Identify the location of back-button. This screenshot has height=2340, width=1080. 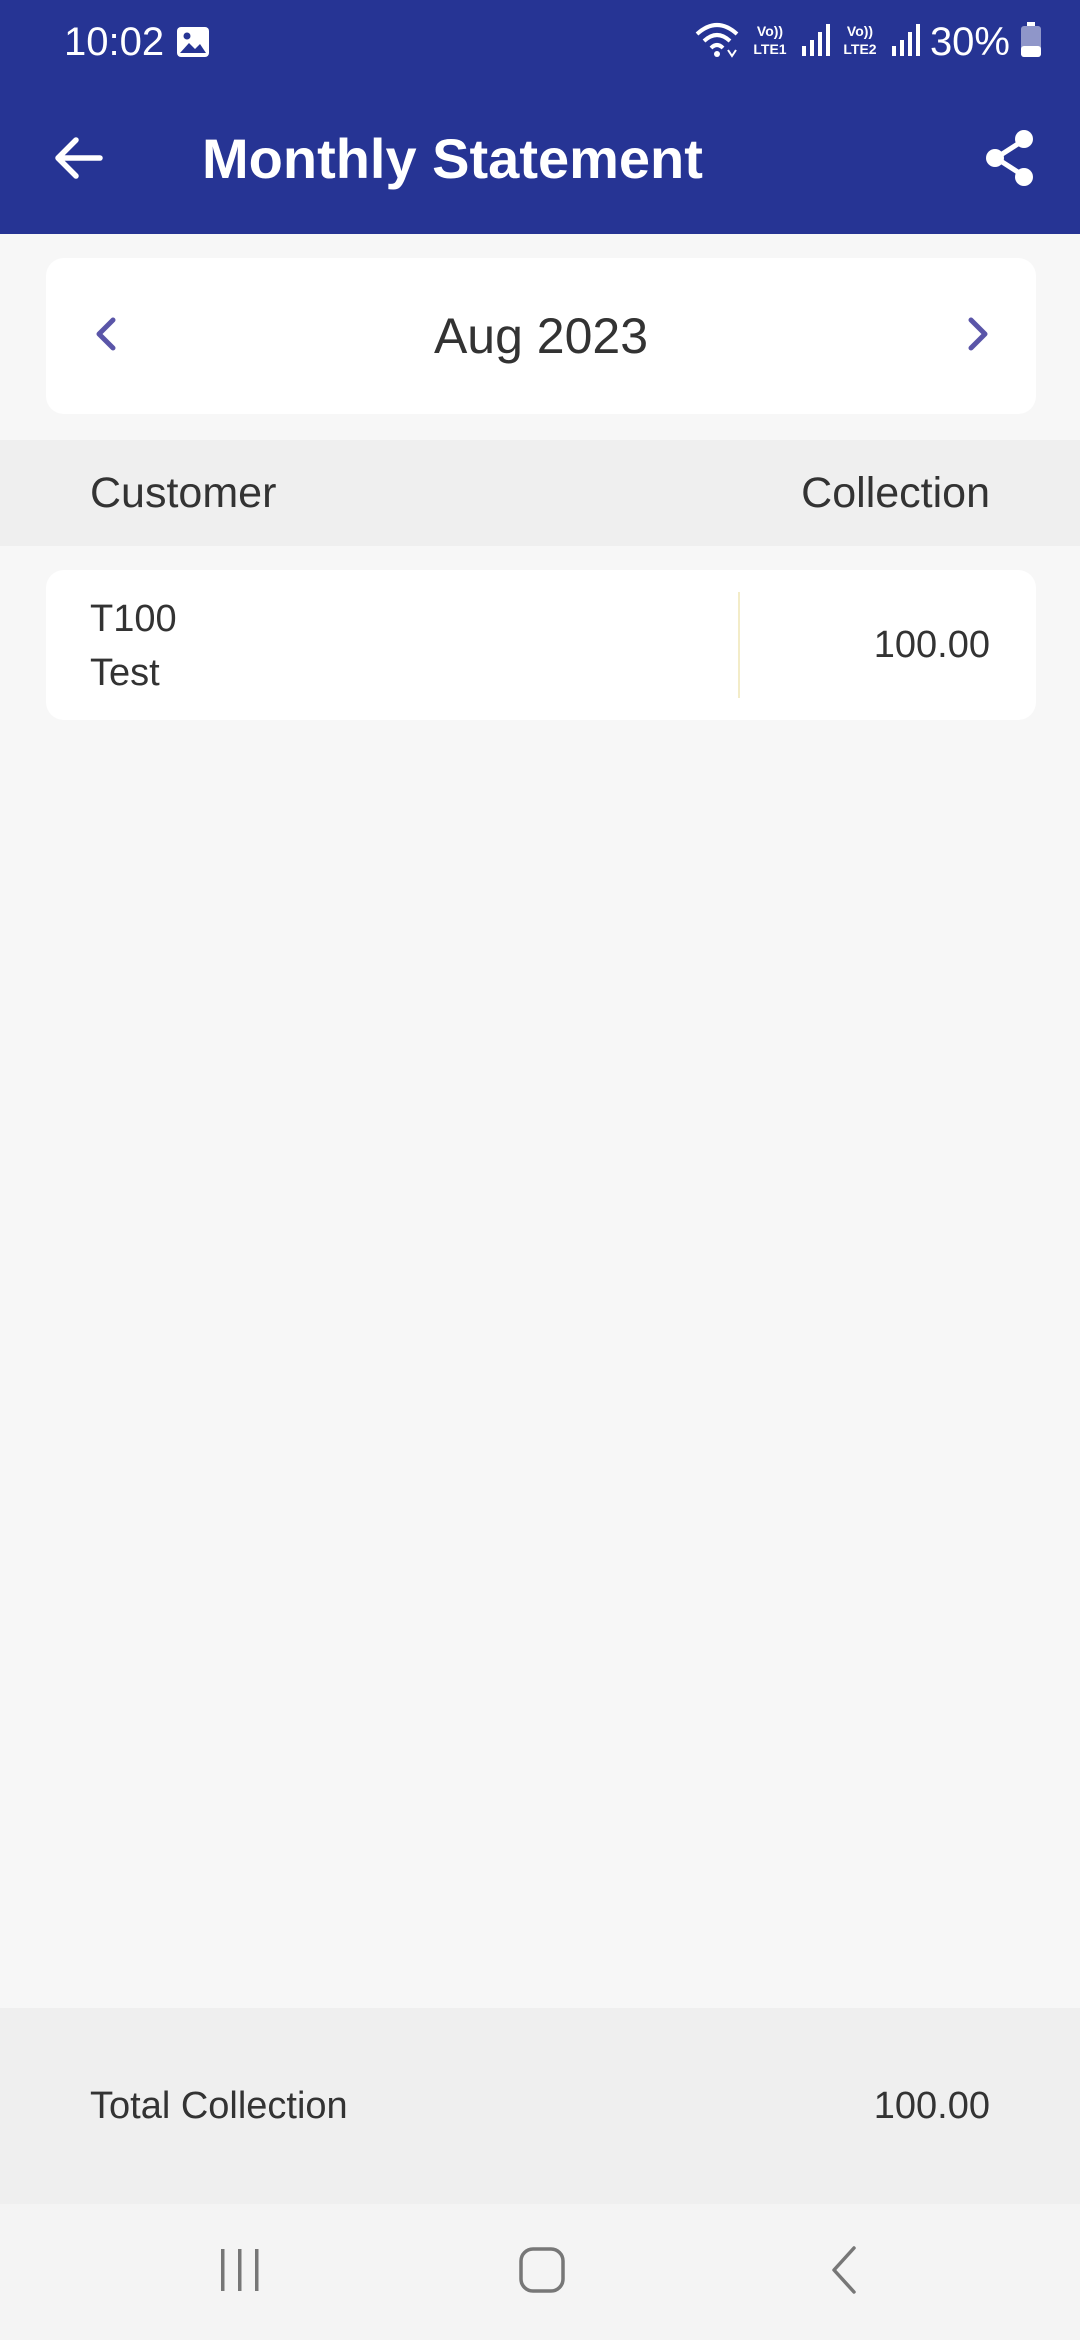
(78, 160).